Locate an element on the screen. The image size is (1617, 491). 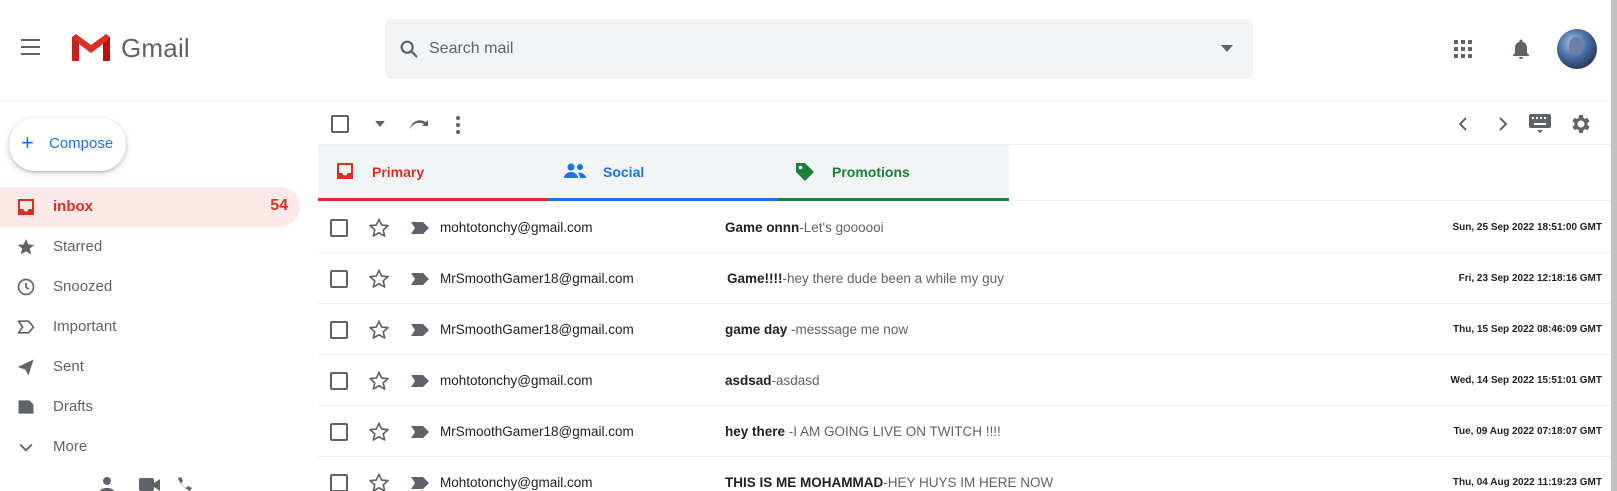
send-icon is located at coordinates (25, 367).